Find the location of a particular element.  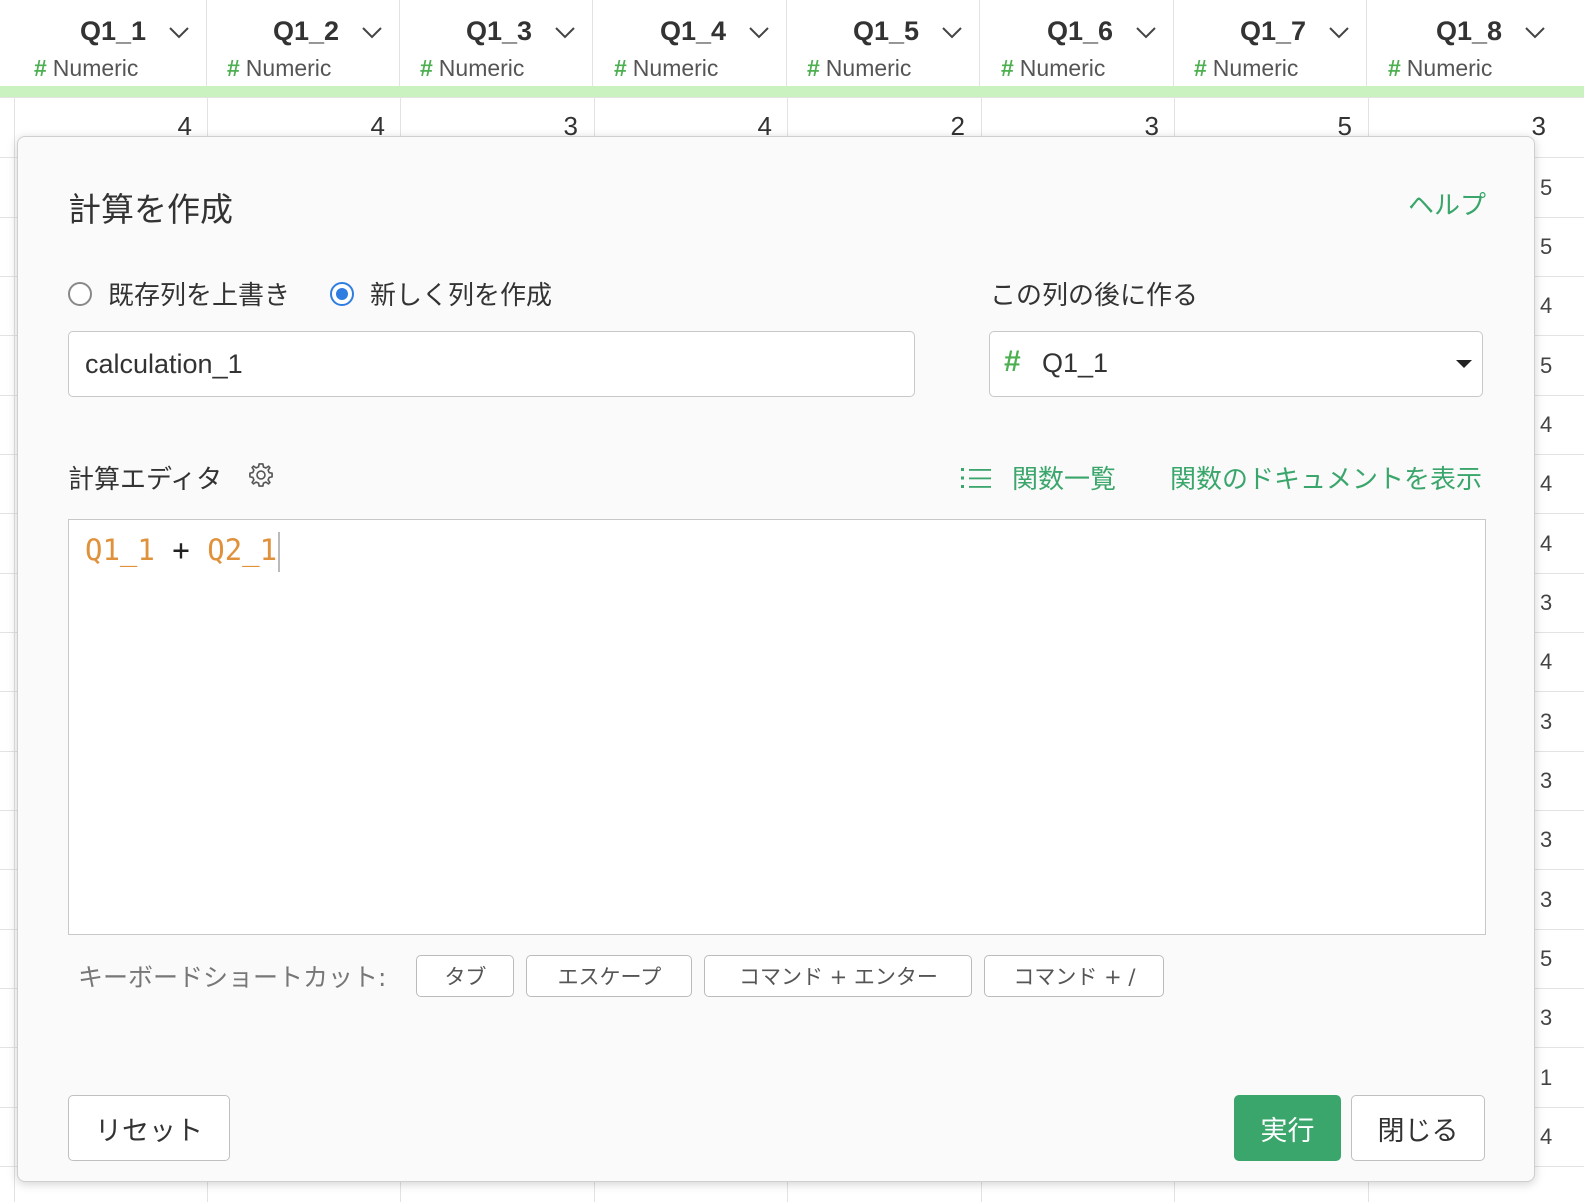

radio-checked-icon is located at coordinates (342, 293).